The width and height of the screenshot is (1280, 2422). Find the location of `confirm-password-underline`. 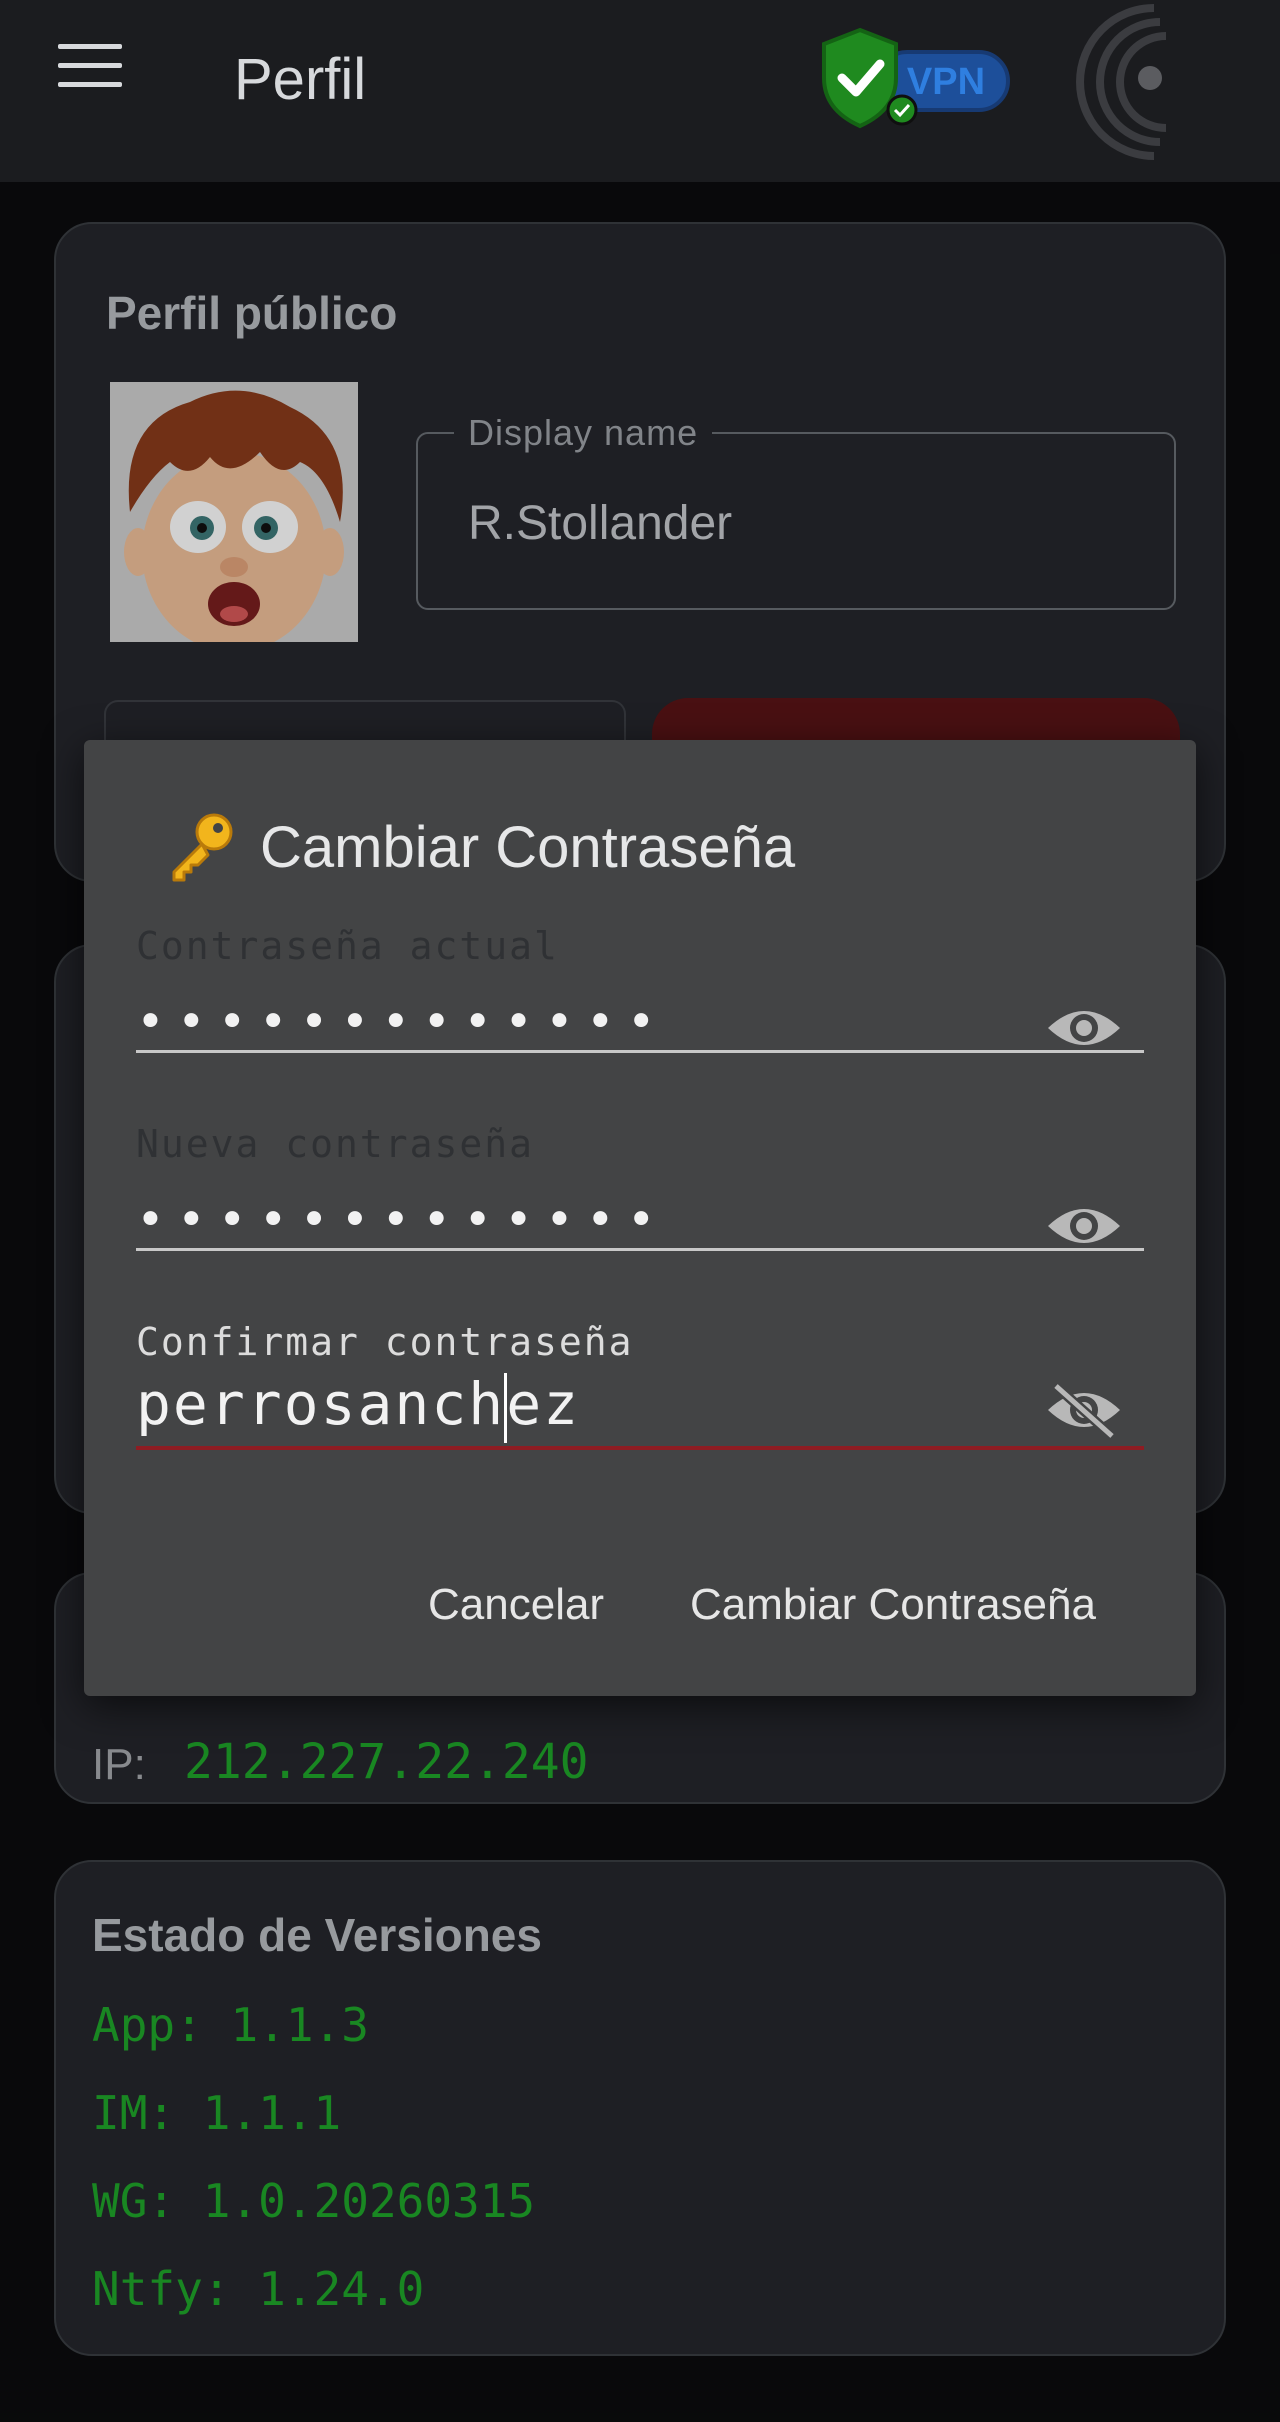

confirm-password-underline is located at coordinates (640, 1448).